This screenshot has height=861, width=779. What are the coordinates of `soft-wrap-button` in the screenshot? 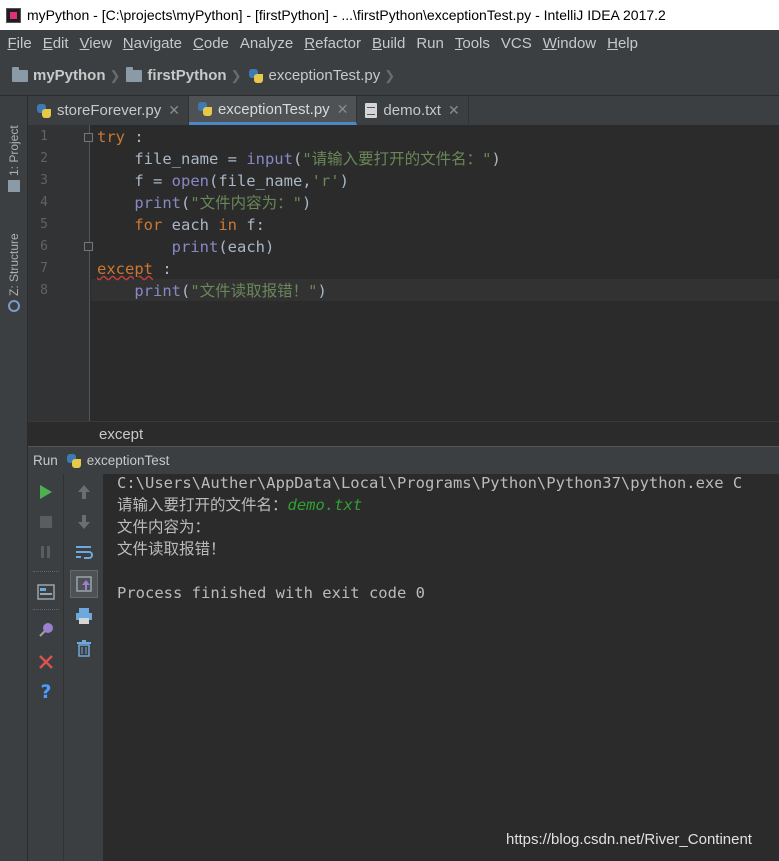 It's located at (84, 552).